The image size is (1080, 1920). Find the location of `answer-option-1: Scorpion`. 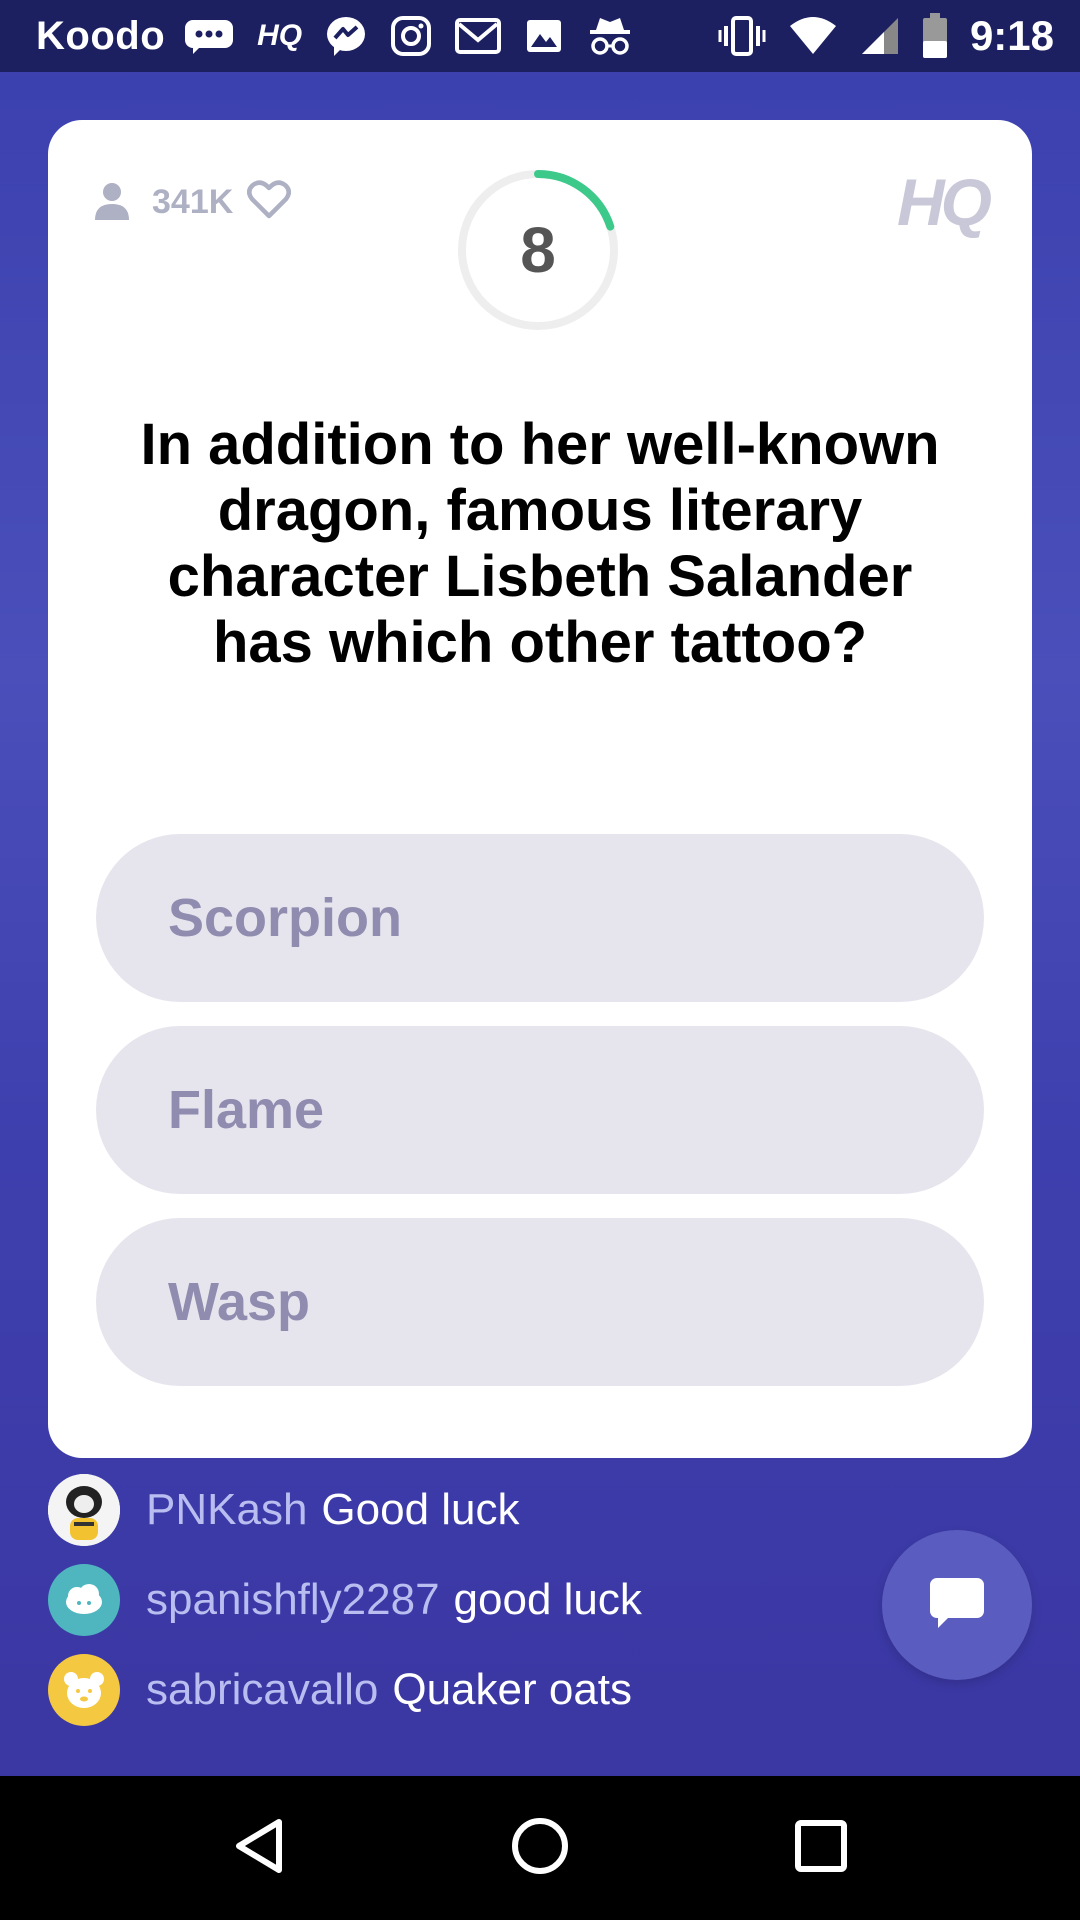

answer-option-1: Scorpion is located at coordinates (540, 918).